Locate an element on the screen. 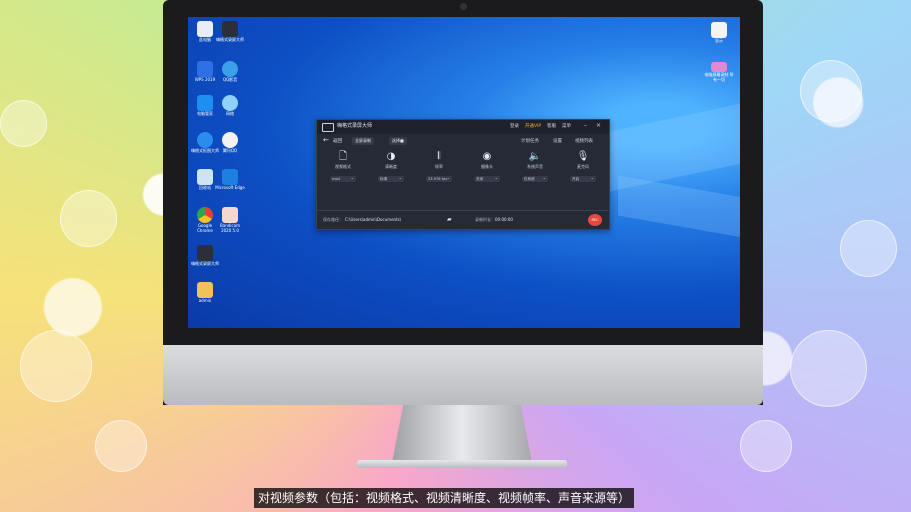  record-button: REC is located at coordinates (595, 220).